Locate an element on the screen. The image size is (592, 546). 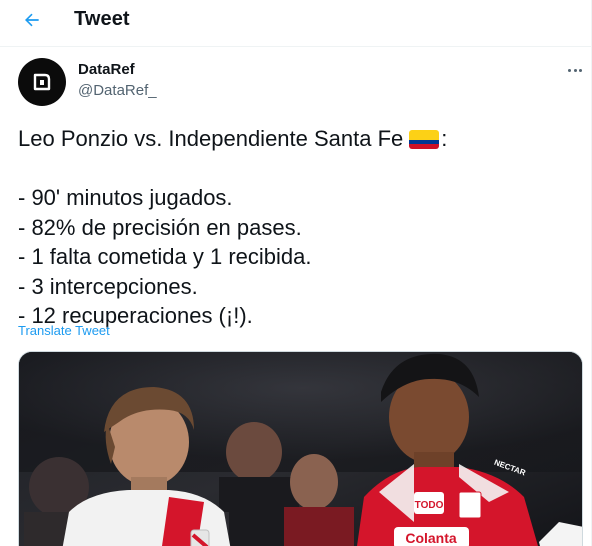
tweet-line-suffix: : is located at coordinates (444, 138).